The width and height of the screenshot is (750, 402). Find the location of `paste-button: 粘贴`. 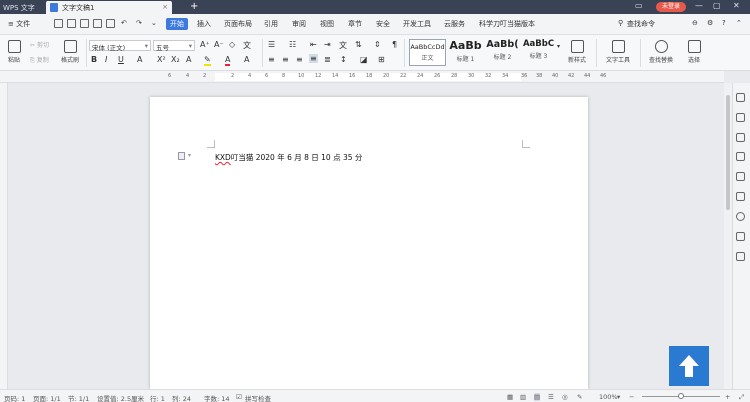

paste-button: 粘贴 is located at coordinates (14, 52).